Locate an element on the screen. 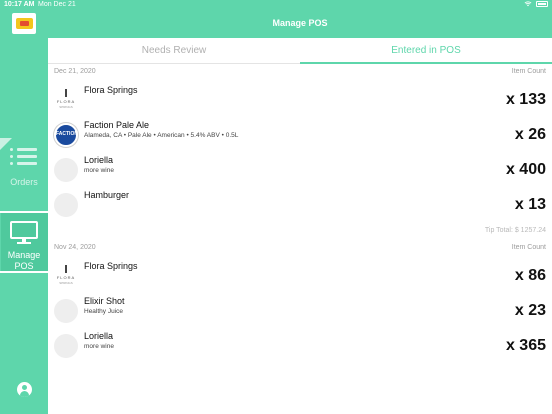  list-item: Loriella more wine x 400 is located at coordinates (300, 169).